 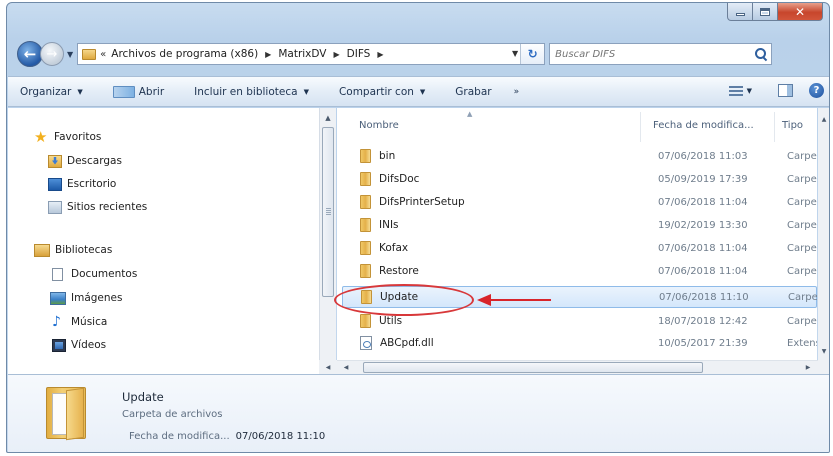 I want to click on nav-libraries-label: Bibliotecas, so click(x=84, y=250).